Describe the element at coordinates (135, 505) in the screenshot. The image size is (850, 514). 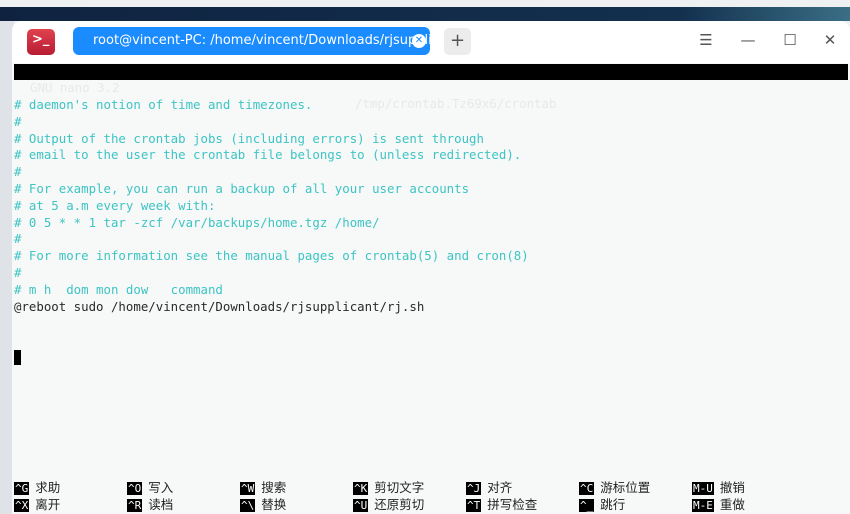
I see `shortcut-key: ^R` at that location.